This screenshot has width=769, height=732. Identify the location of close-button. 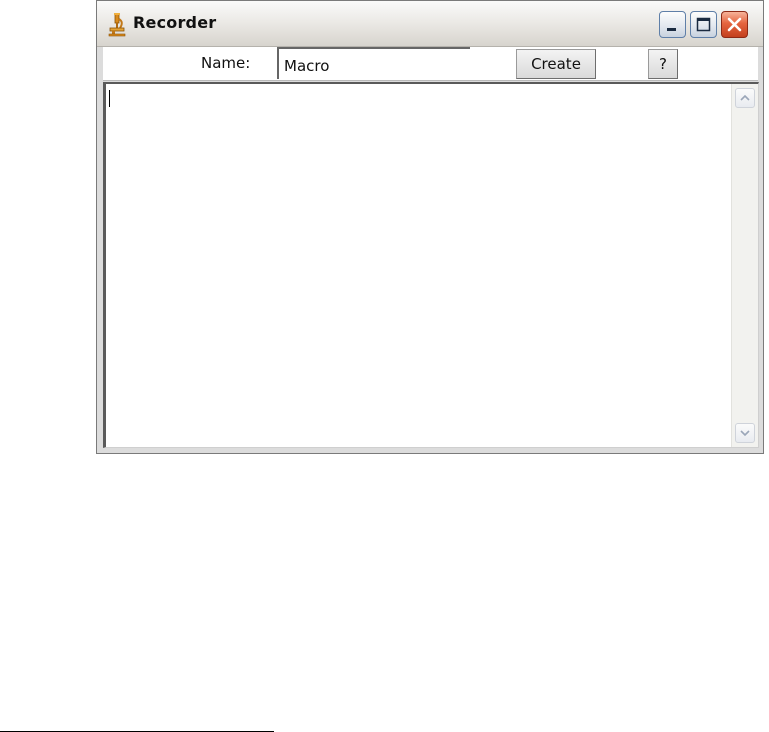
(734, 24).